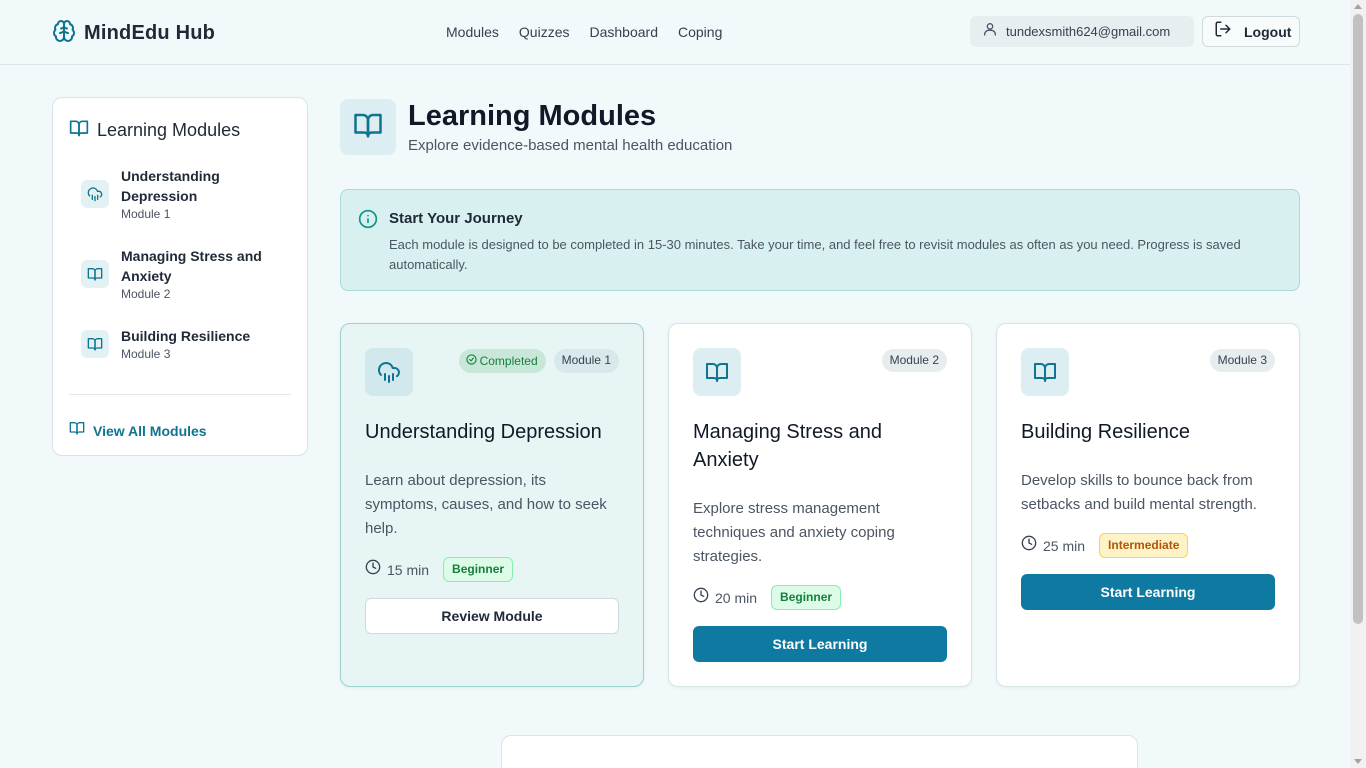 This screenshot has height=768, width=1366. What do you see at coordinates (508, 360) in the screenshot?
I see `completed-label: Completed` at bounding box center [508, 360].